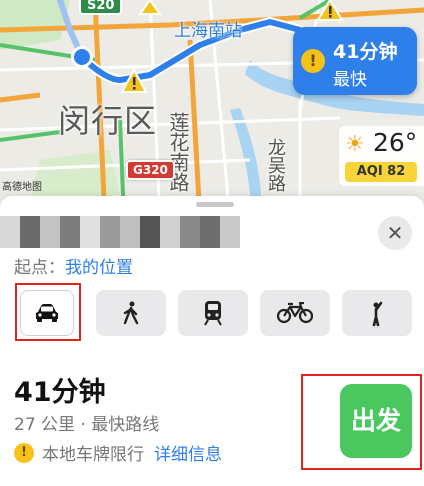 This screenshot has height=486, width=424. What do you see at coordinates (120, 232) in the screenshot?
I see `destination-blurred` at bounding box center [120, 232].